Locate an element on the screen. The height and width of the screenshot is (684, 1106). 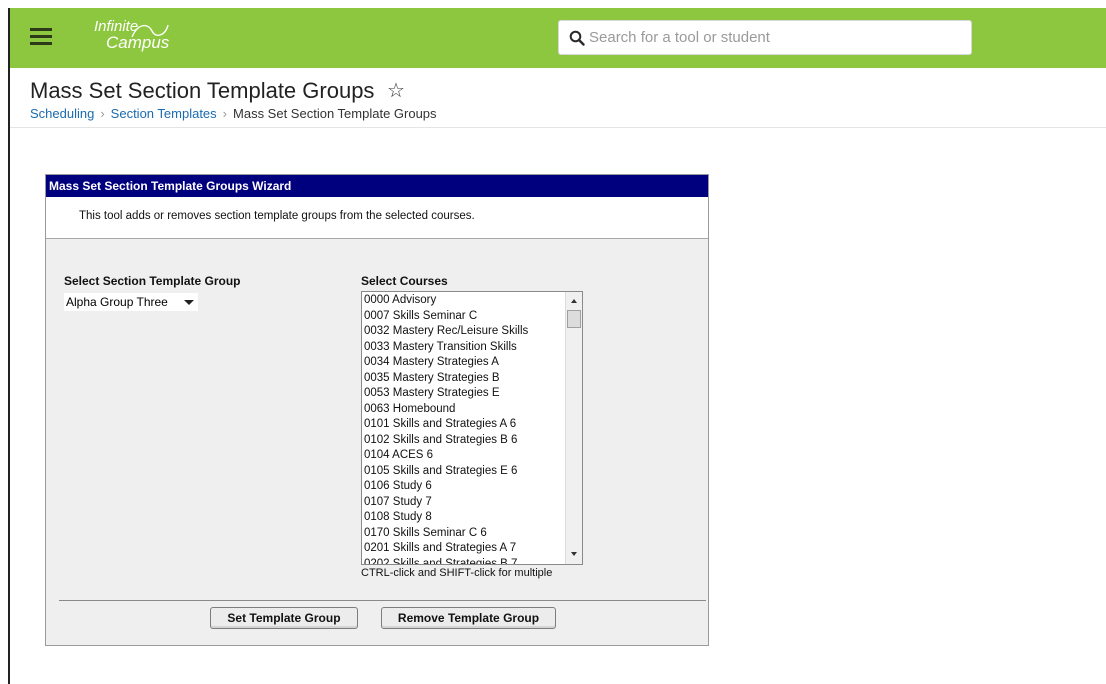
scroll-thumb is located at coordinates (574, 319).